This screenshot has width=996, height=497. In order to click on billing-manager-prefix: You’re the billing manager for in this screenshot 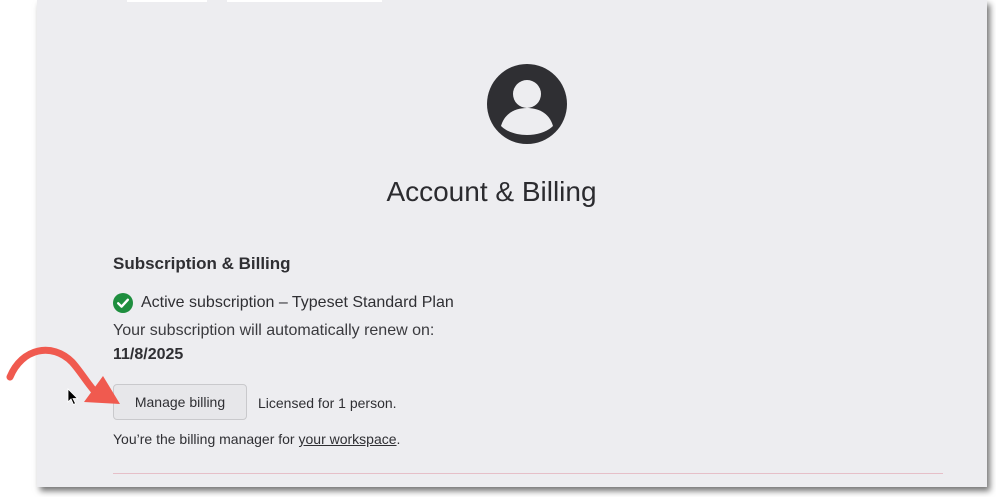, I will do `click(206, 439)`.